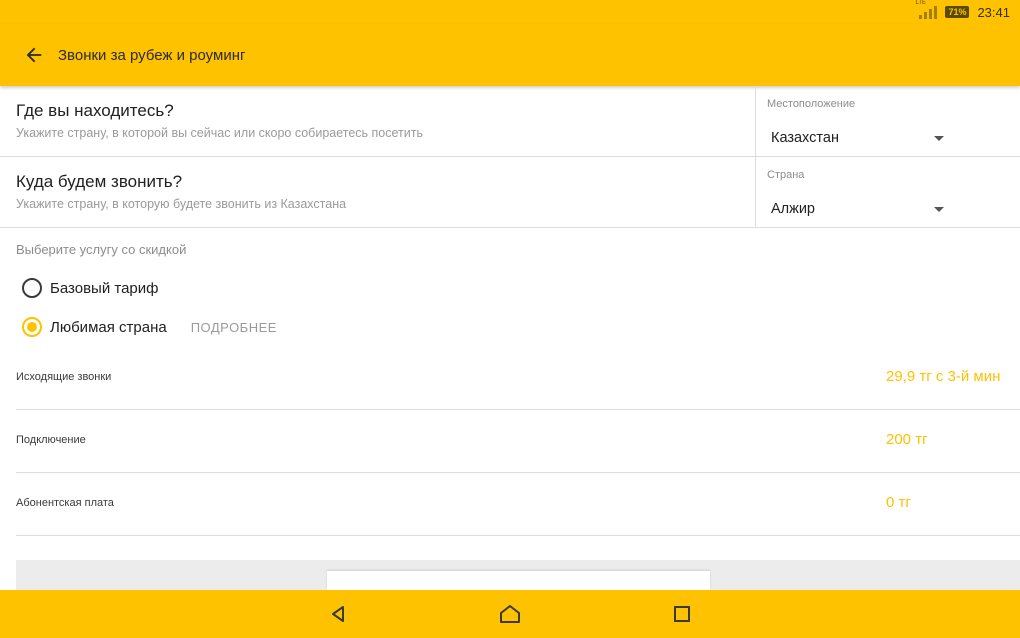  Describe the element at coordinates (957, 12) in the screenshot. I see `battery-icon: 71%` at that location.